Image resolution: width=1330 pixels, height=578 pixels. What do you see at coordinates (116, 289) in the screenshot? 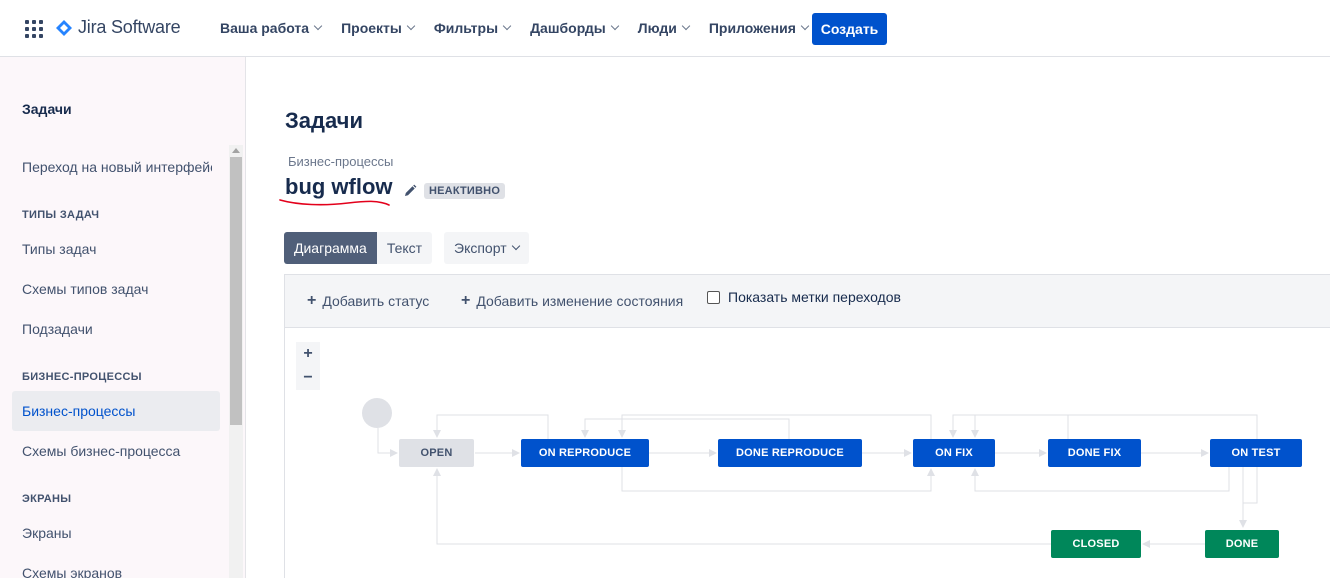
I see `sidebar-item-issue-type-schemes: Схемы типов задач` at bounding box center [116, 289].